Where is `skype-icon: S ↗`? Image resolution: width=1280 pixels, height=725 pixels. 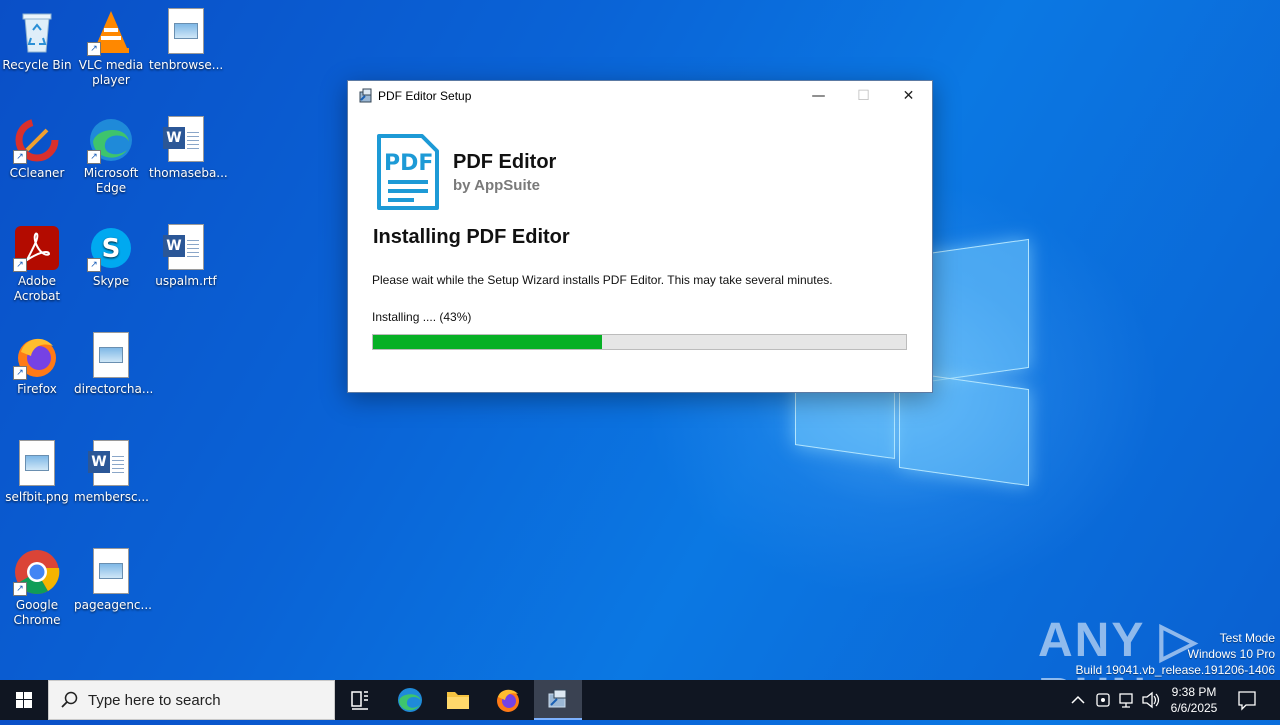 skype-icon: S ↗ is located at coordinates (111, 248).